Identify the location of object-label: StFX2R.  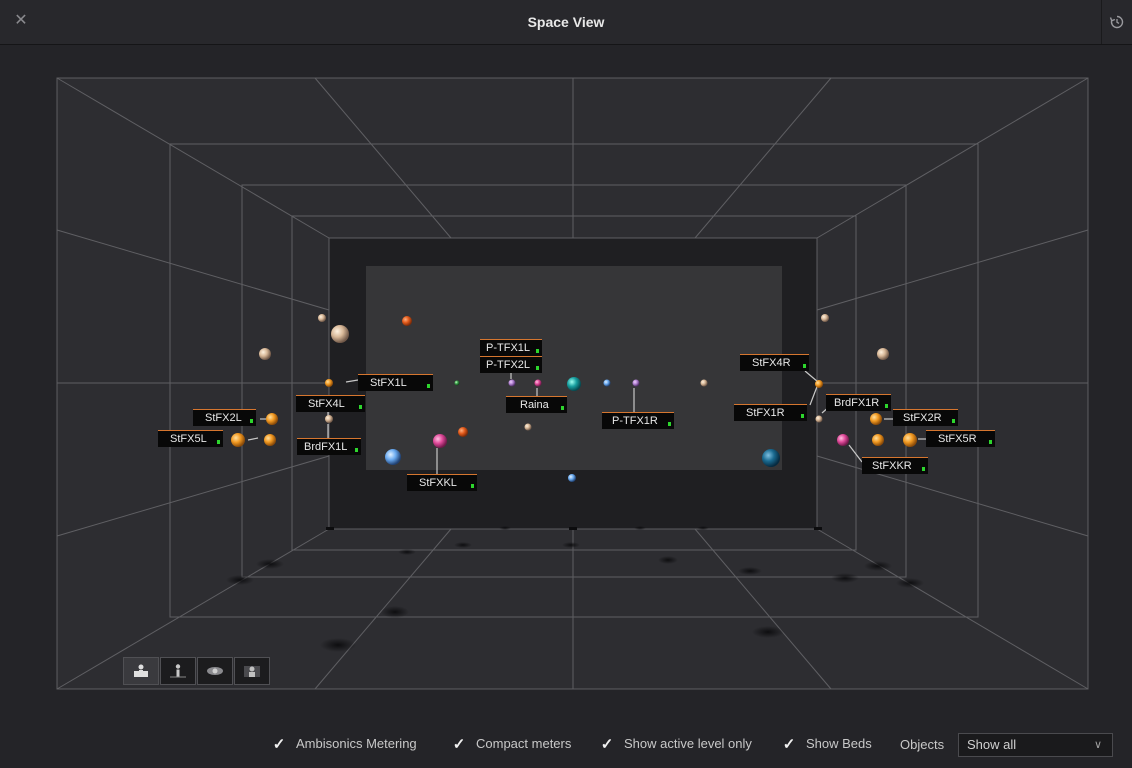
(925, 417).